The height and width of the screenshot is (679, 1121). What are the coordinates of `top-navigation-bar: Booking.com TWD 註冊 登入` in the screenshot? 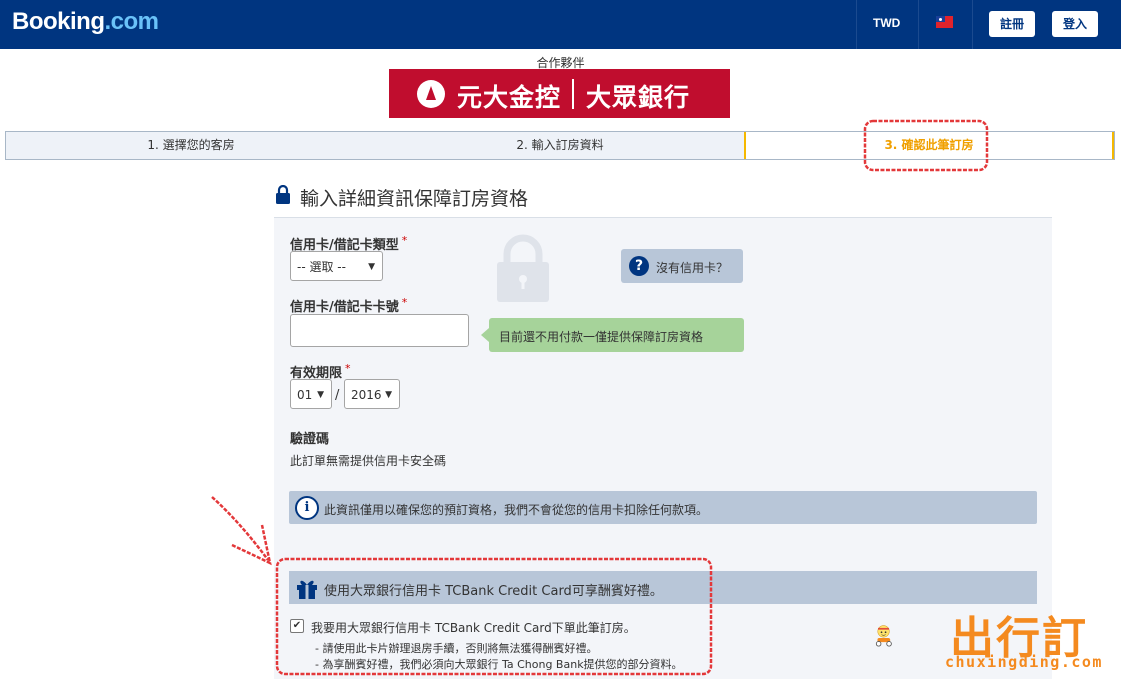 It's located at (560, 24).